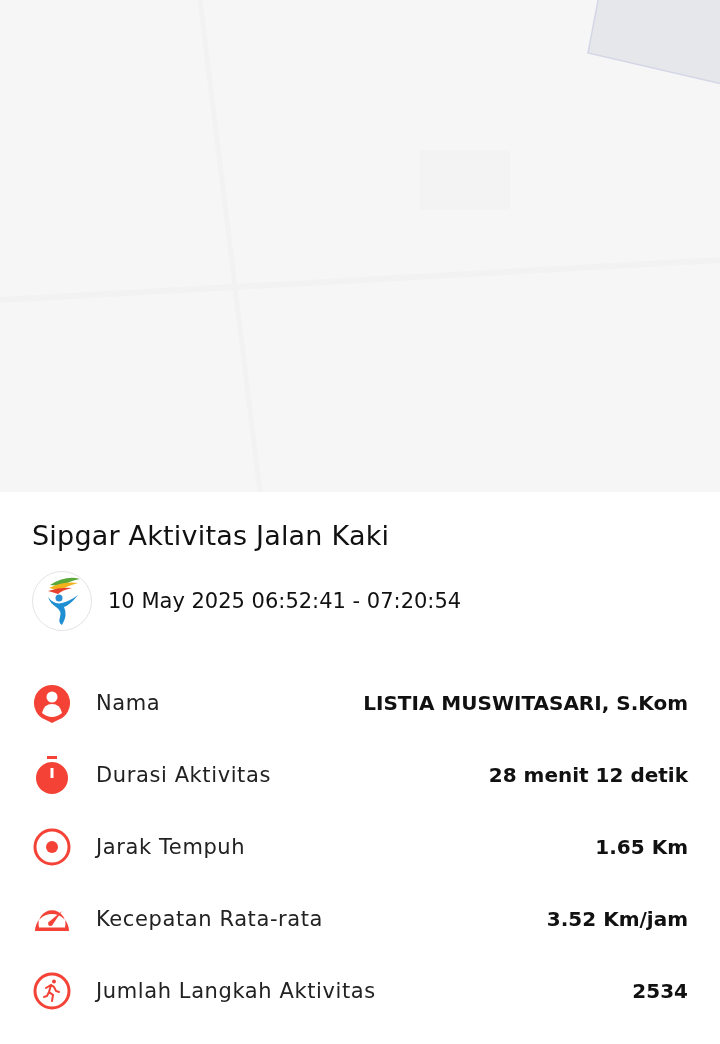 The height and width of the screenshot is (1044, 720). What do you see at coordinates (52, 847) in the screenshot?
I see `target-icon` at bounding box center [52, 847].